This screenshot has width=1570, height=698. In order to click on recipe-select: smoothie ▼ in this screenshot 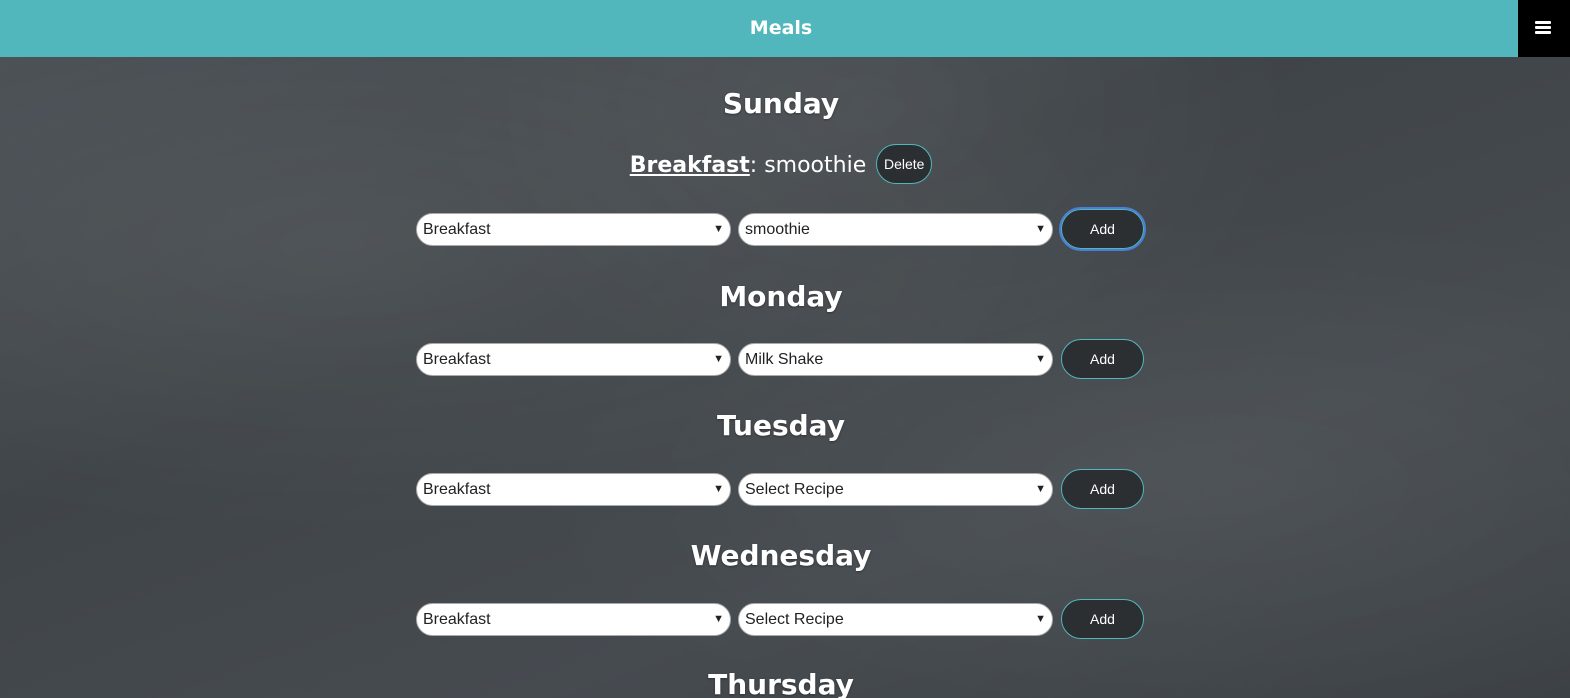, I will do `click(895, 229)`.